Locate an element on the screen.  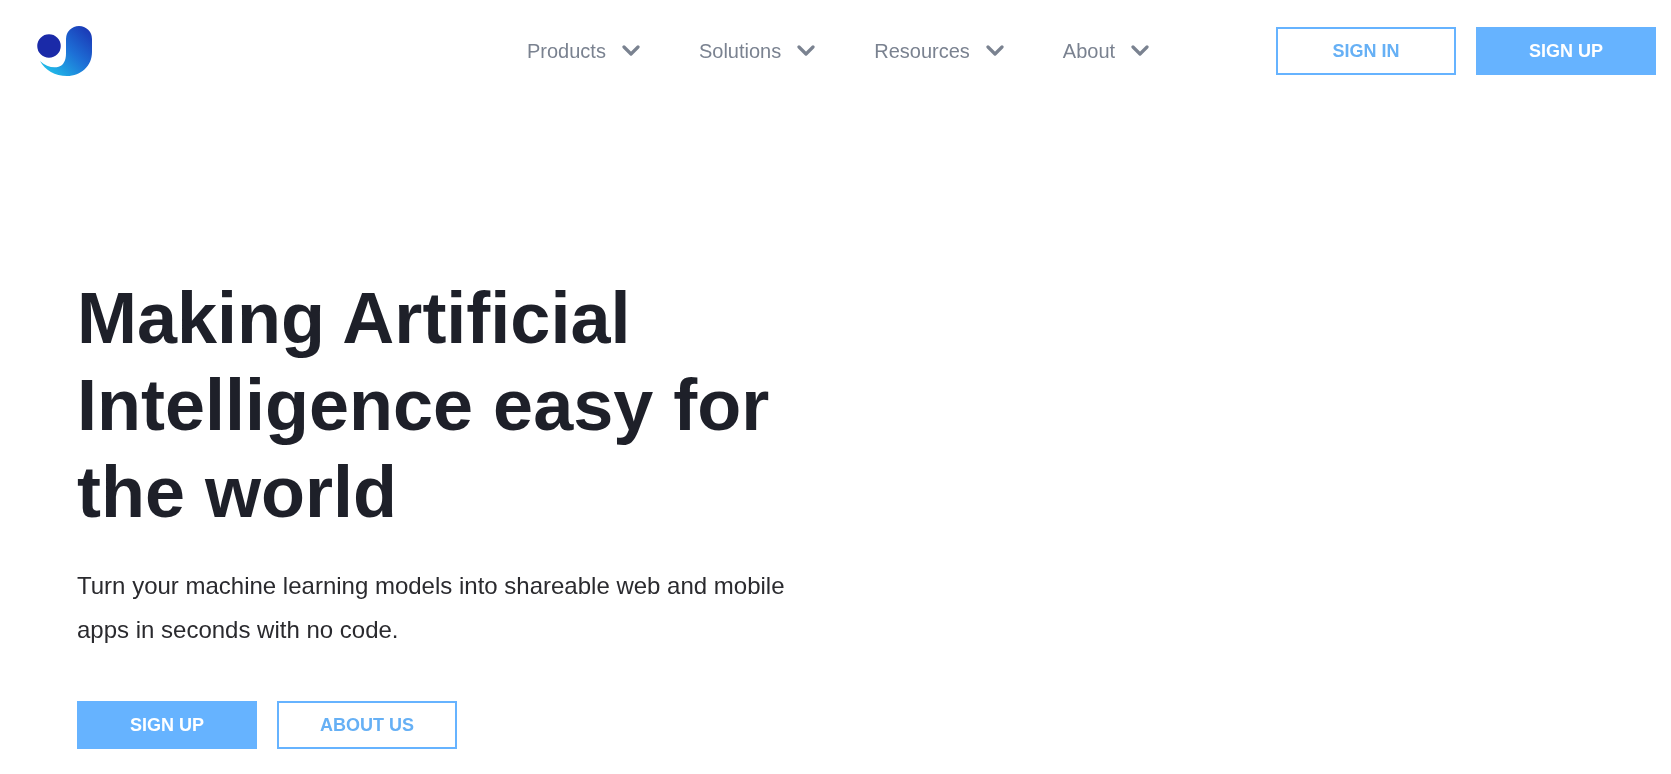
nav-menu-item: Products is located at coordinates (583, 51).